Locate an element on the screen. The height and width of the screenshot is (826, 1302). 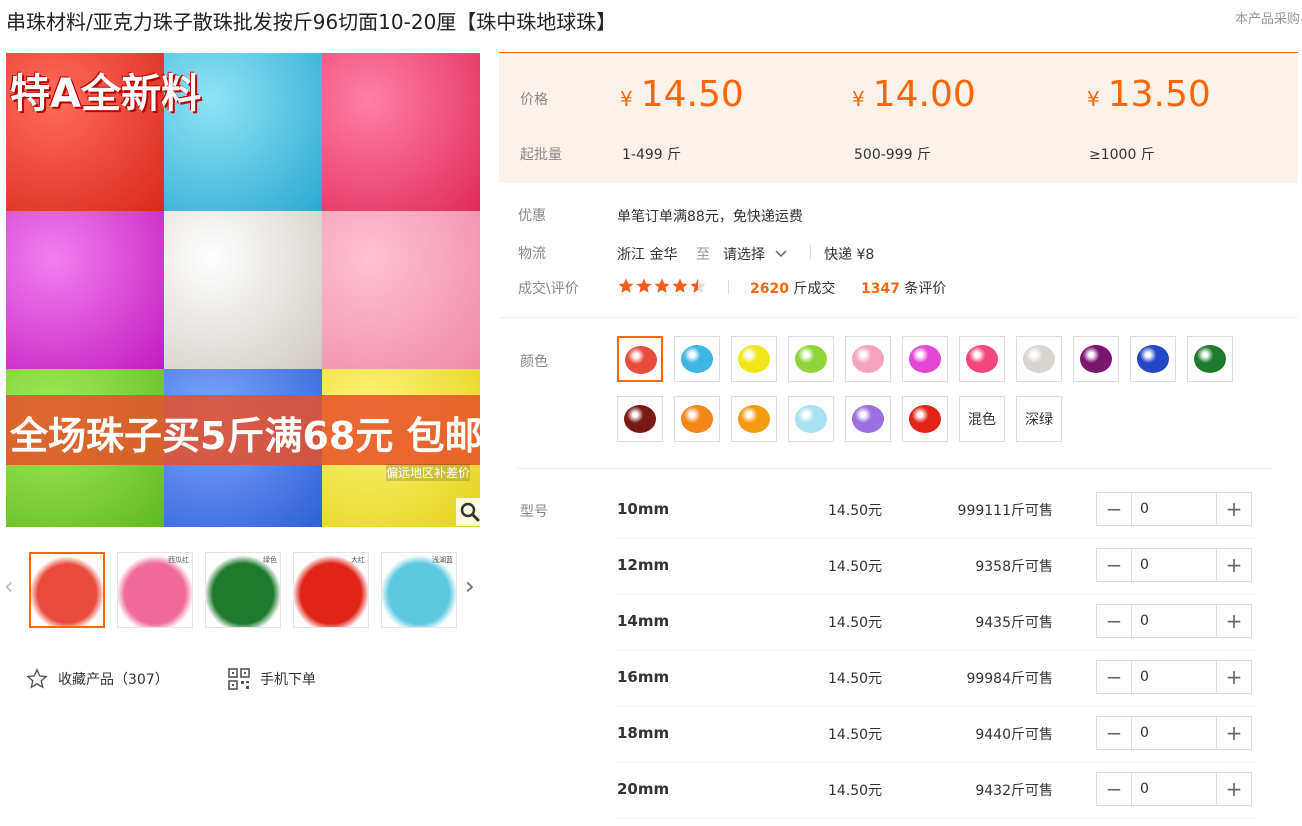
divider is located at coordinates (895, 468).